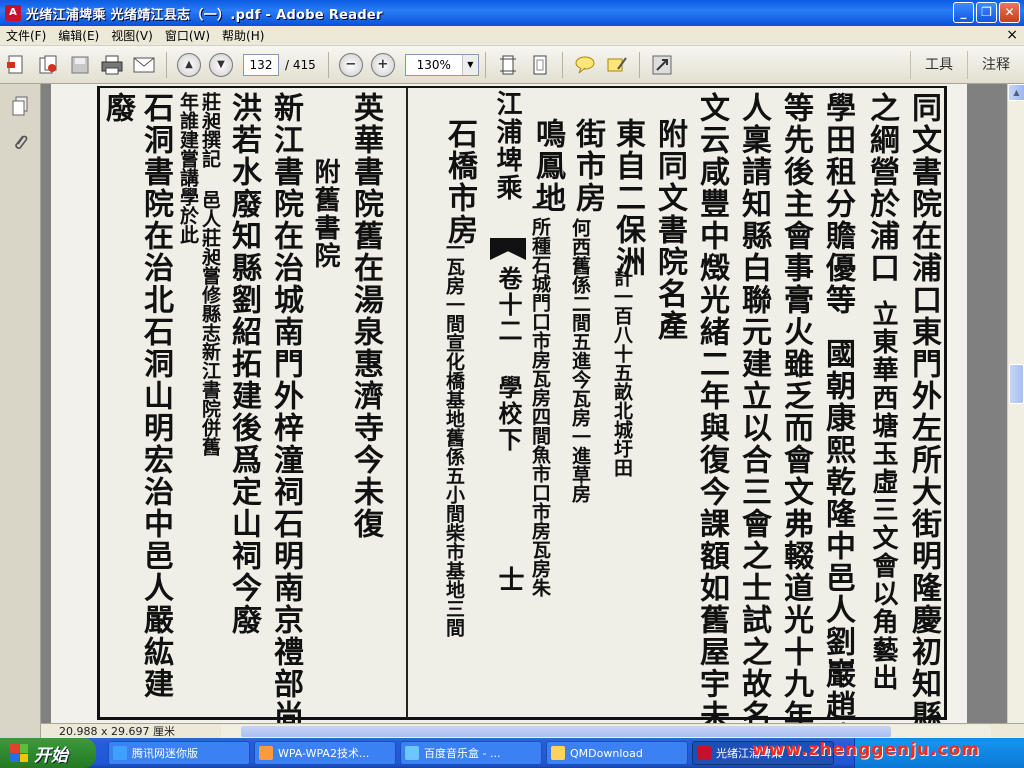 The height and width of the screenshot is (768, 1024). What do you see at coordinates (78, 35) in the screenshot?
I see `menu-edit: 编辑(E)` at bounding box center [78, 35].